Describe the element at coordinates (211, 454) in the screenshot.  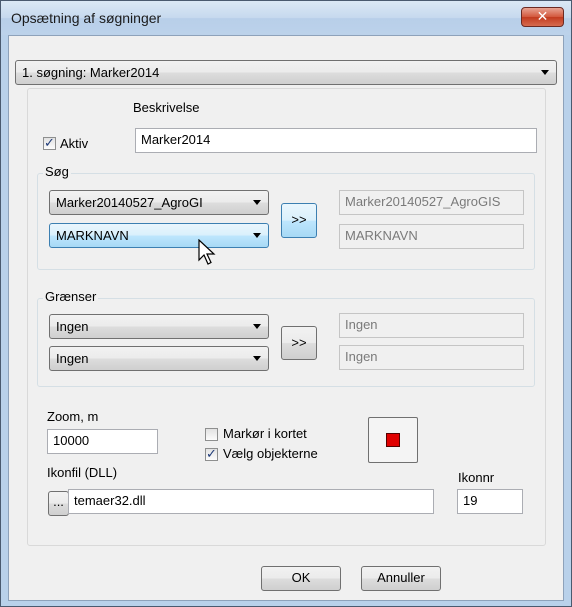
I see `select-objects-checkbox` at that location.